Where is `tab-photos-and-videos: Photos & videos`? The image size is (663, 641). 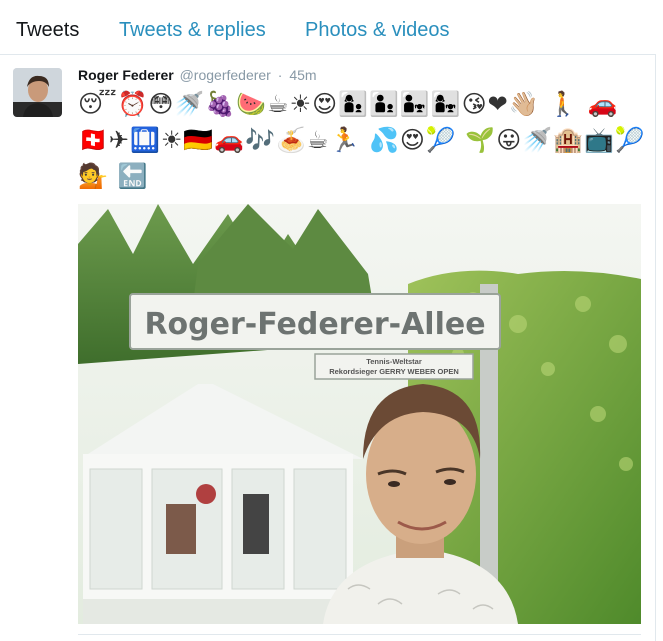
tab-photos-and-videos: Photos & videos is located at coordinates (377, 30).